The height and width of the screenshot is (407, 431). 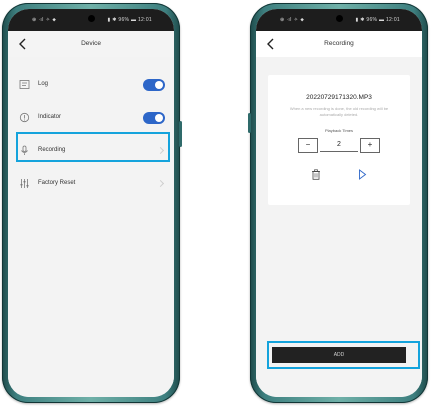 What do you see at coordinates (370, 145) in the screenshot?
I see `increment-button: +` at bounding box center [370, 145].